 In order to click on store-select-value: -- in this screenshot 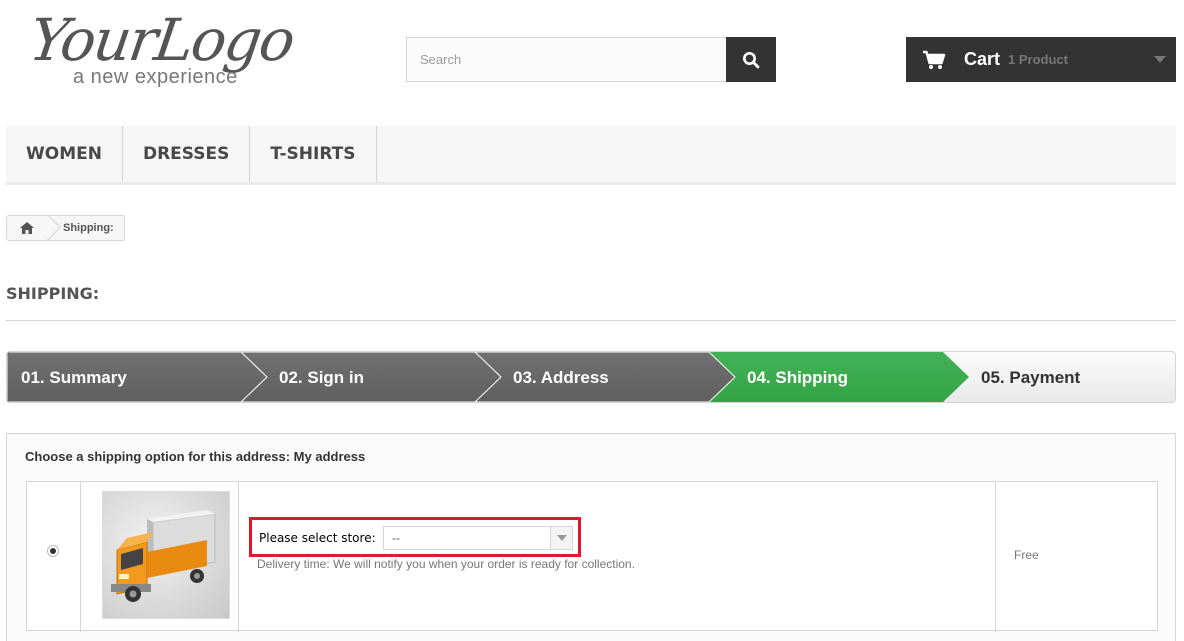, I will do `click(396, 538)`.